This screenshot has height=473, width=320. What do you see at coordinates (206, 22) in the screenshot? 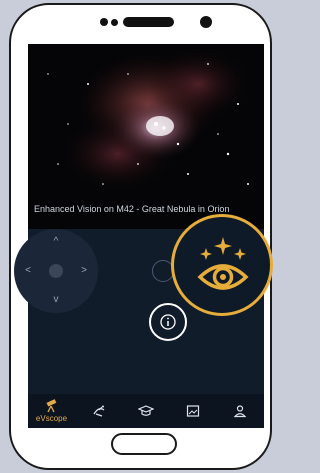
I see `front-camera-icon` at bounding box center [206, 22].